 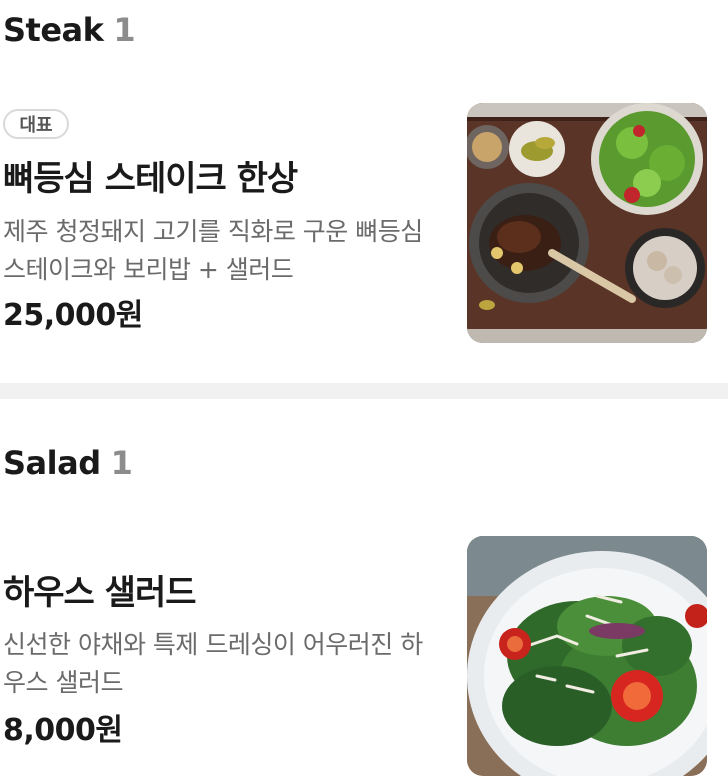 What do you see at coordinates (150, 179) in the screenshot?
I see `menu-item-name: 뼈등심 스테이크 한상` at bounding box center [150, 179].